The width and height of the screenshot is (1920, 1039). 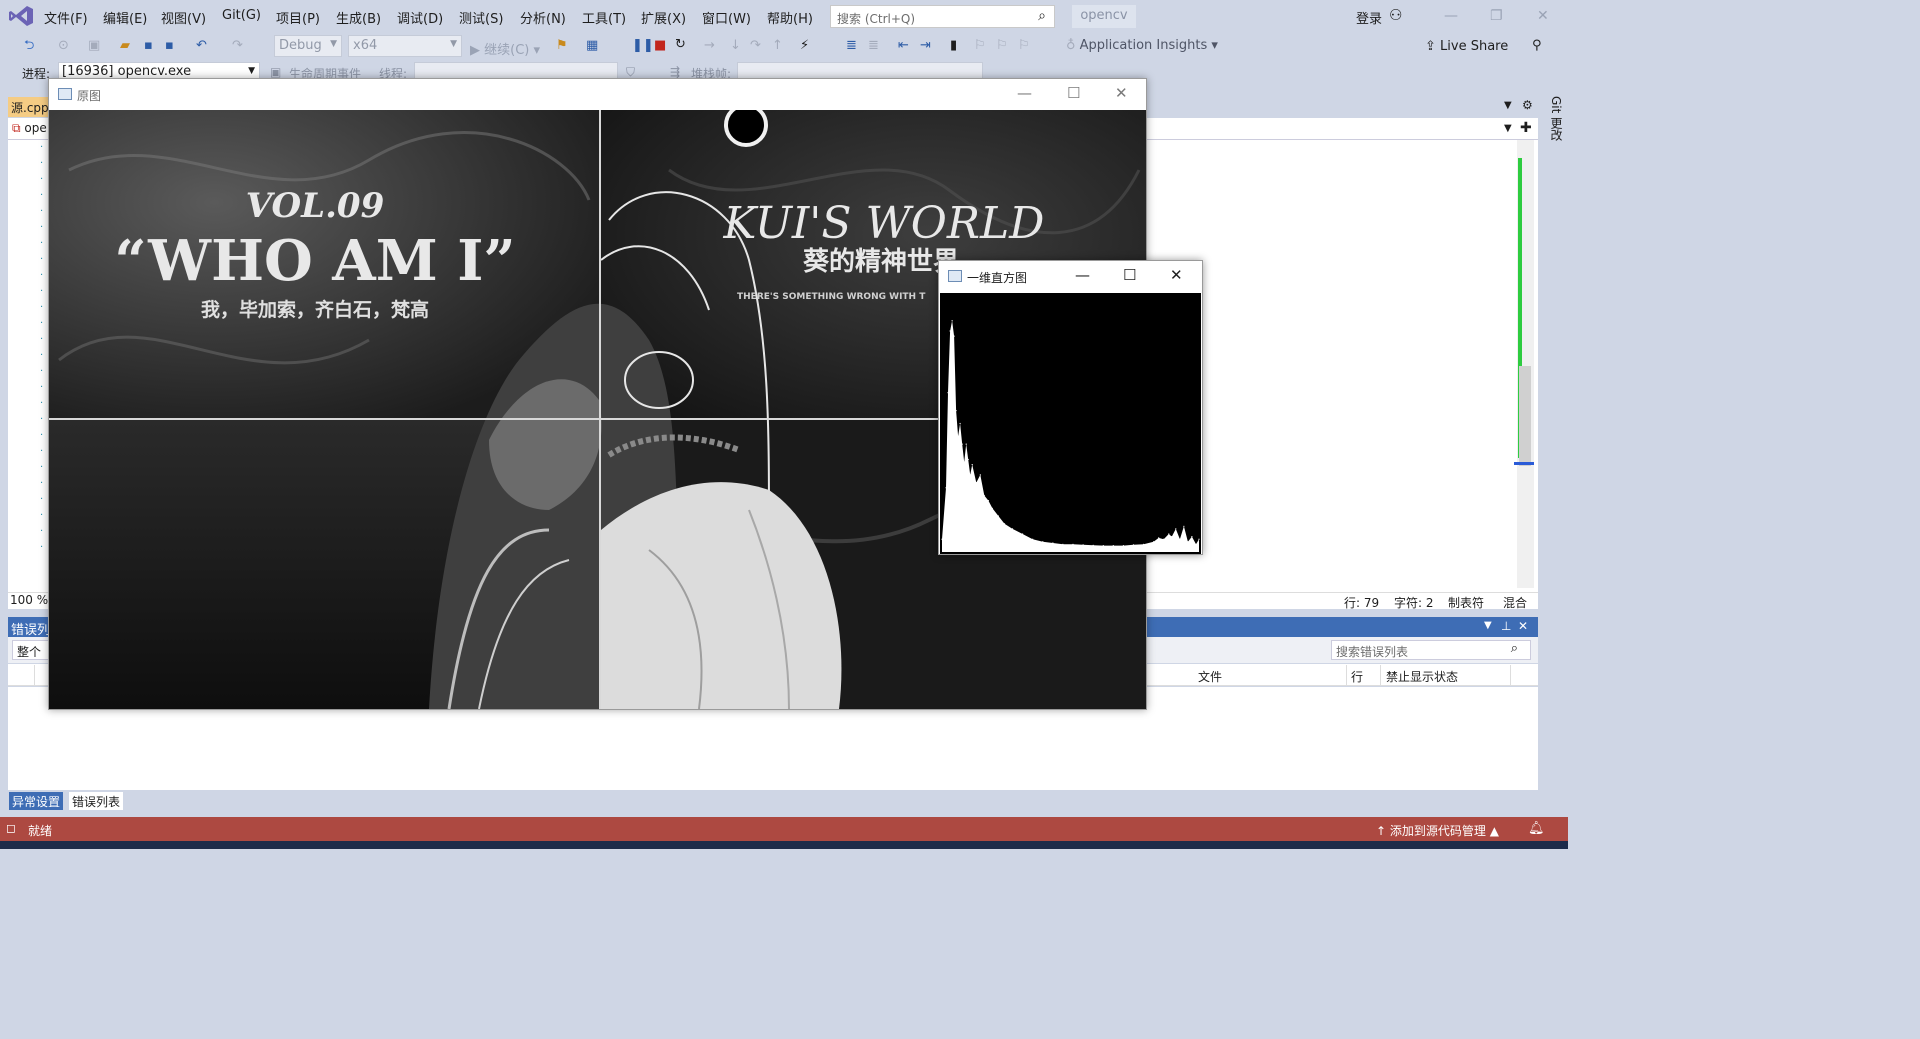 I want to click on forward-icon: ⊙, so click(x=63, y=46).